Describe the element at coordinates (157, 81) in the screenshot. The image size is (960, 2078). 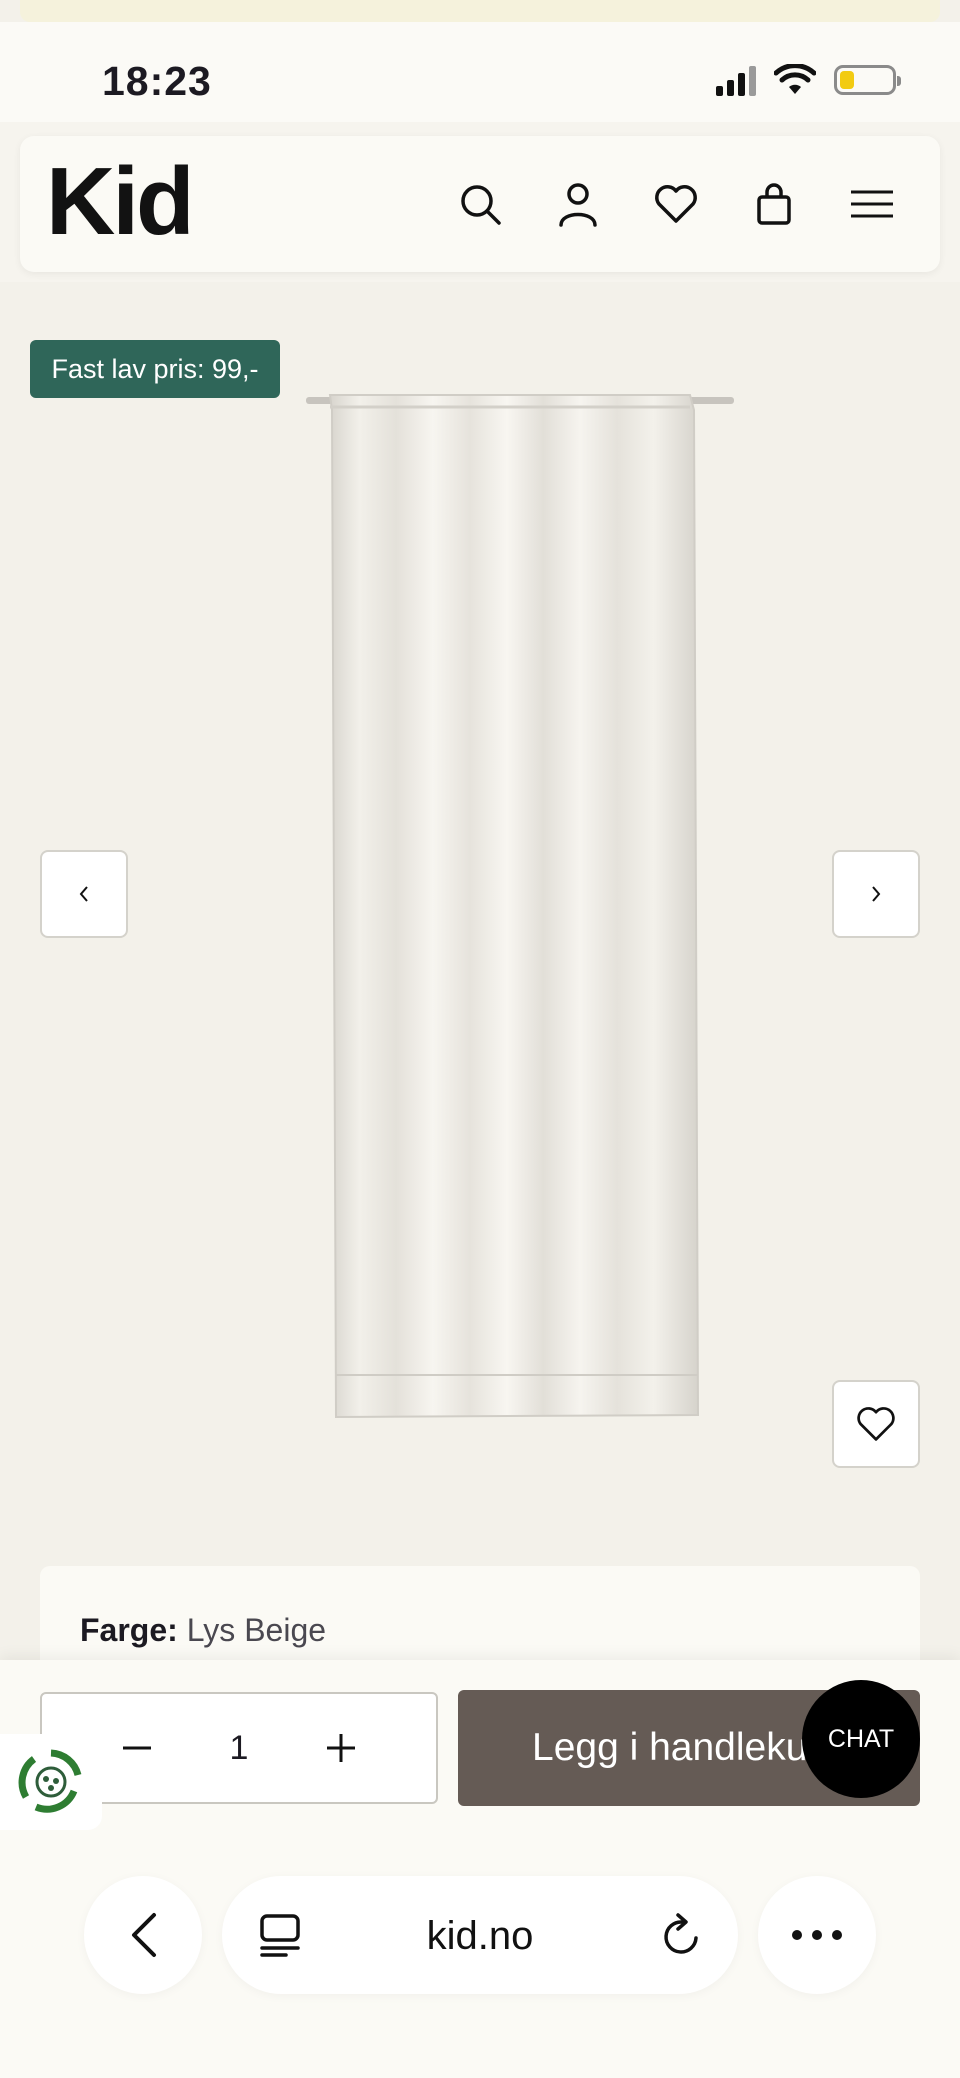
I see `status-time: 18:23` at that location.